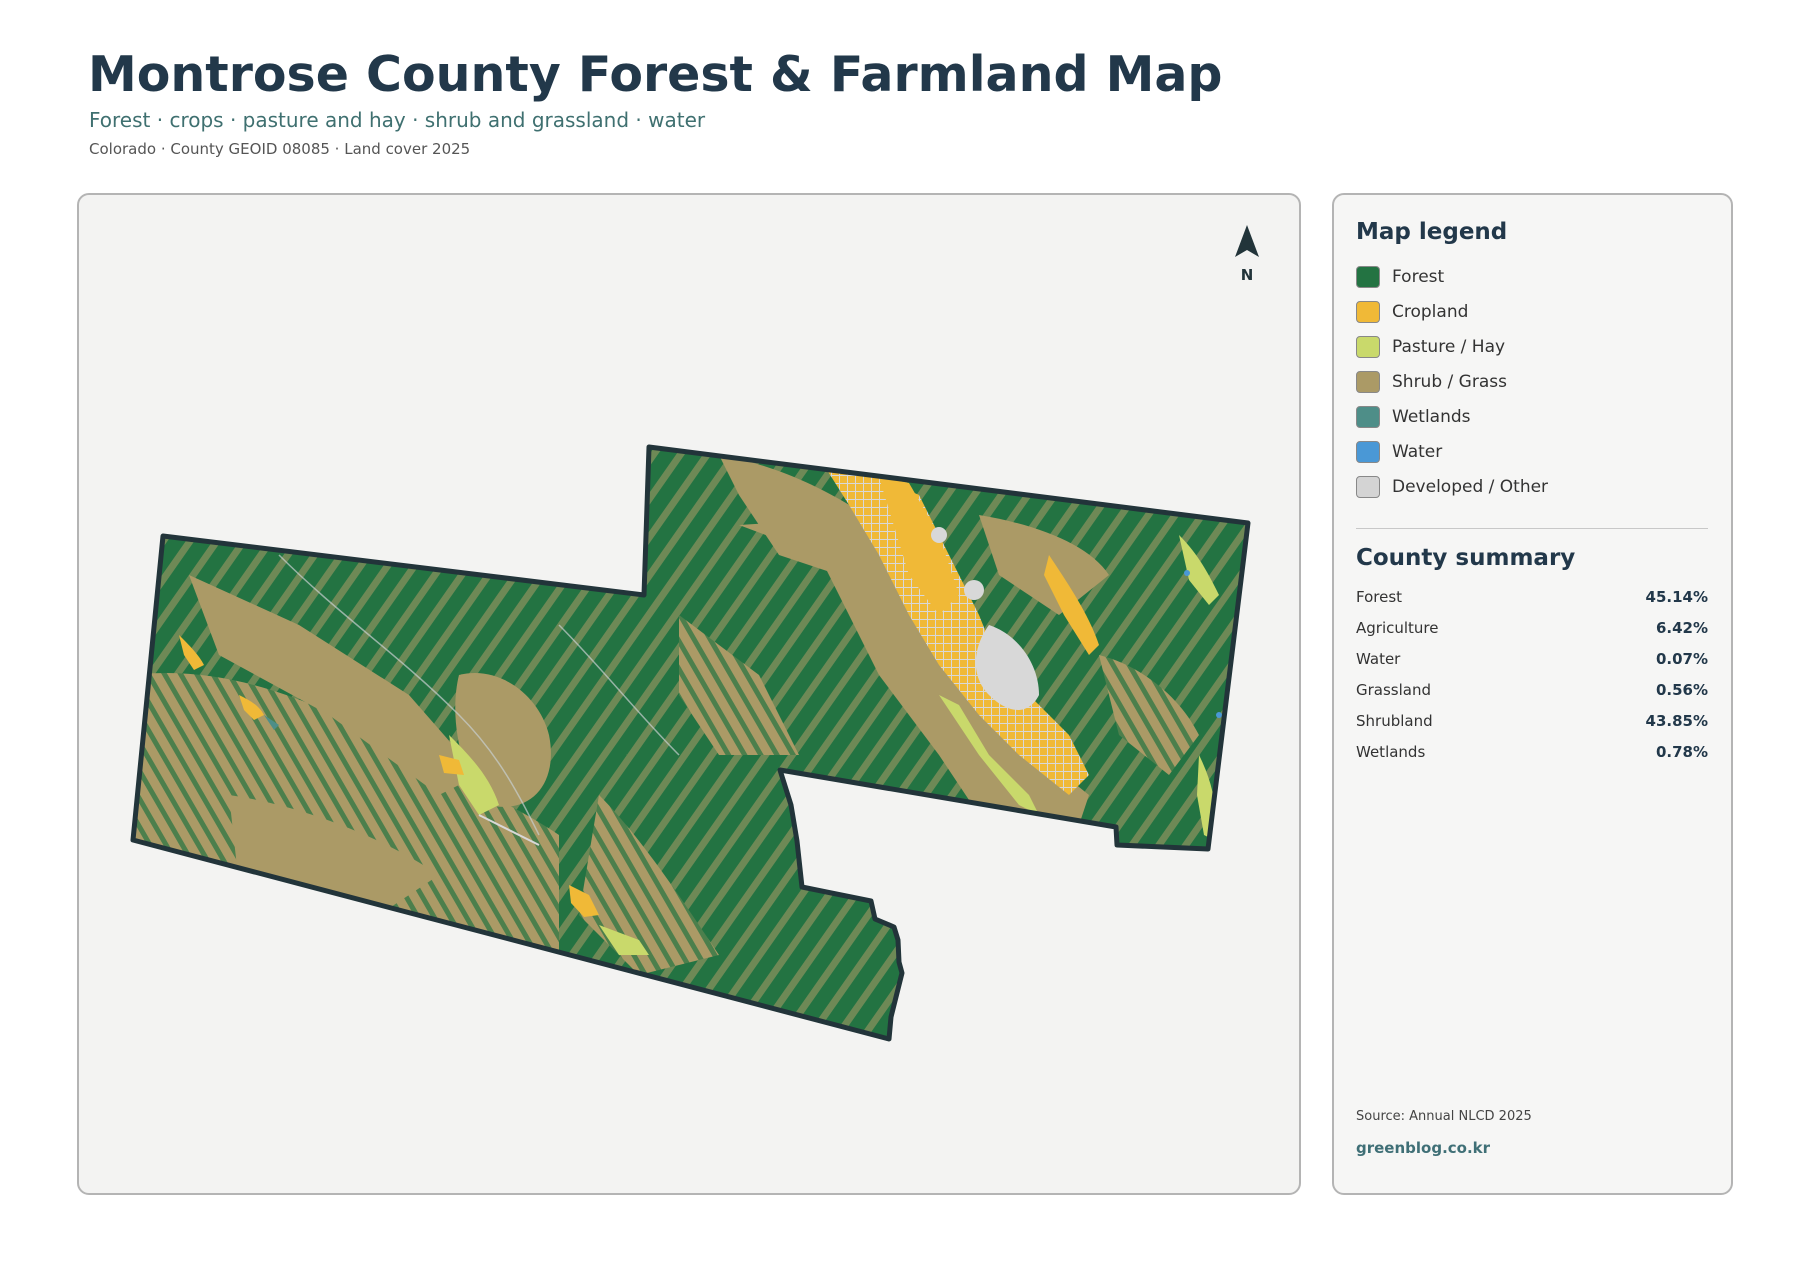  What do you see at coordinates (1432, 232) in the screenshot?
I see `legend-title: Map legend` at bounding box center [1432, 232].